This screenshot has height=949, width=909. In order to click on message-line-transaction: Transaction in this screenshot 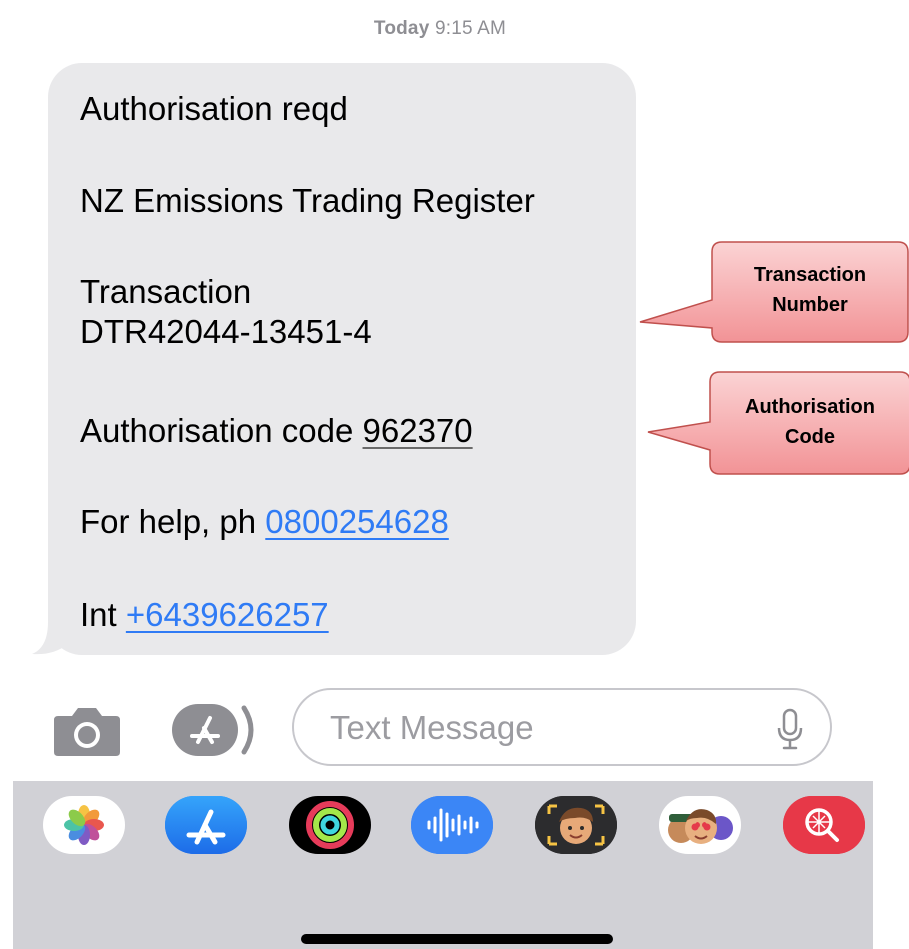, I will do `click(166, 291)`.